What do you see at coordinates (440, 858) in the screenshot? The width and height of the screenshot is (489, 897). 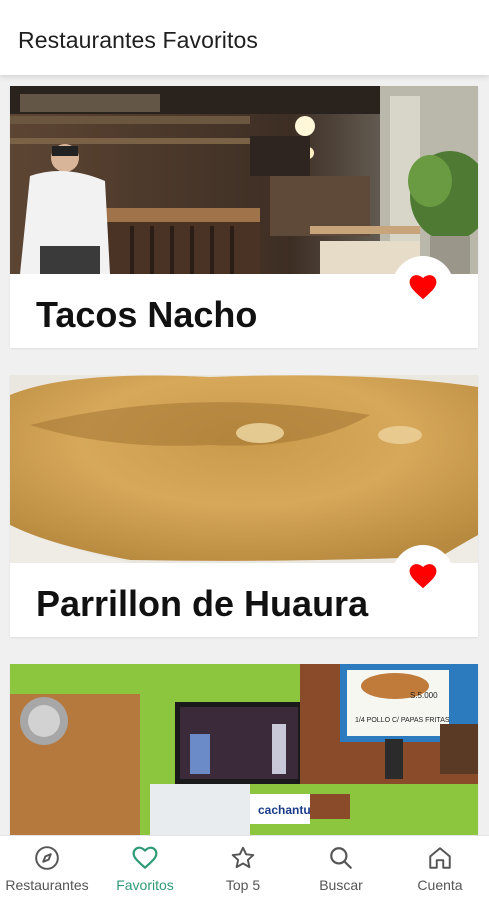 I see `home-icon` at bounding box center [440, 858].